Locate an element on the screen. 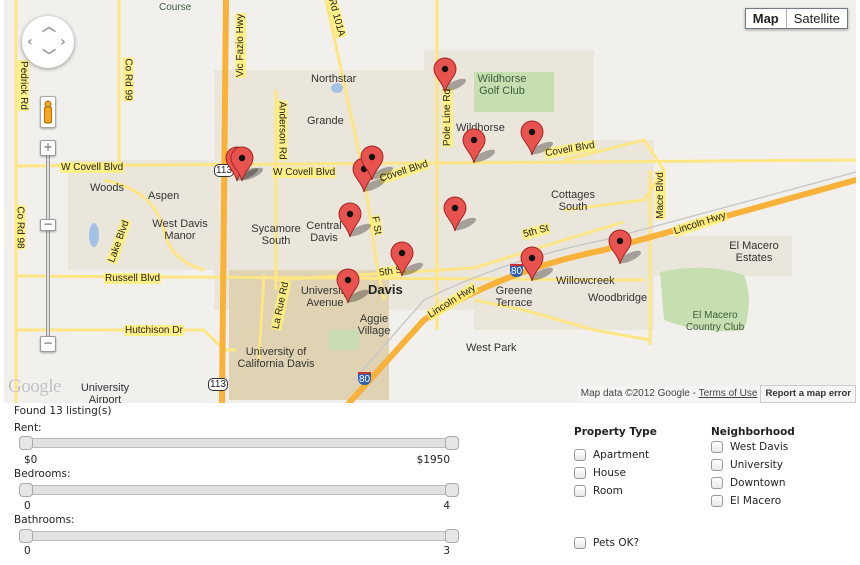  checkbox-university: University is located at coordinates (753, 465).